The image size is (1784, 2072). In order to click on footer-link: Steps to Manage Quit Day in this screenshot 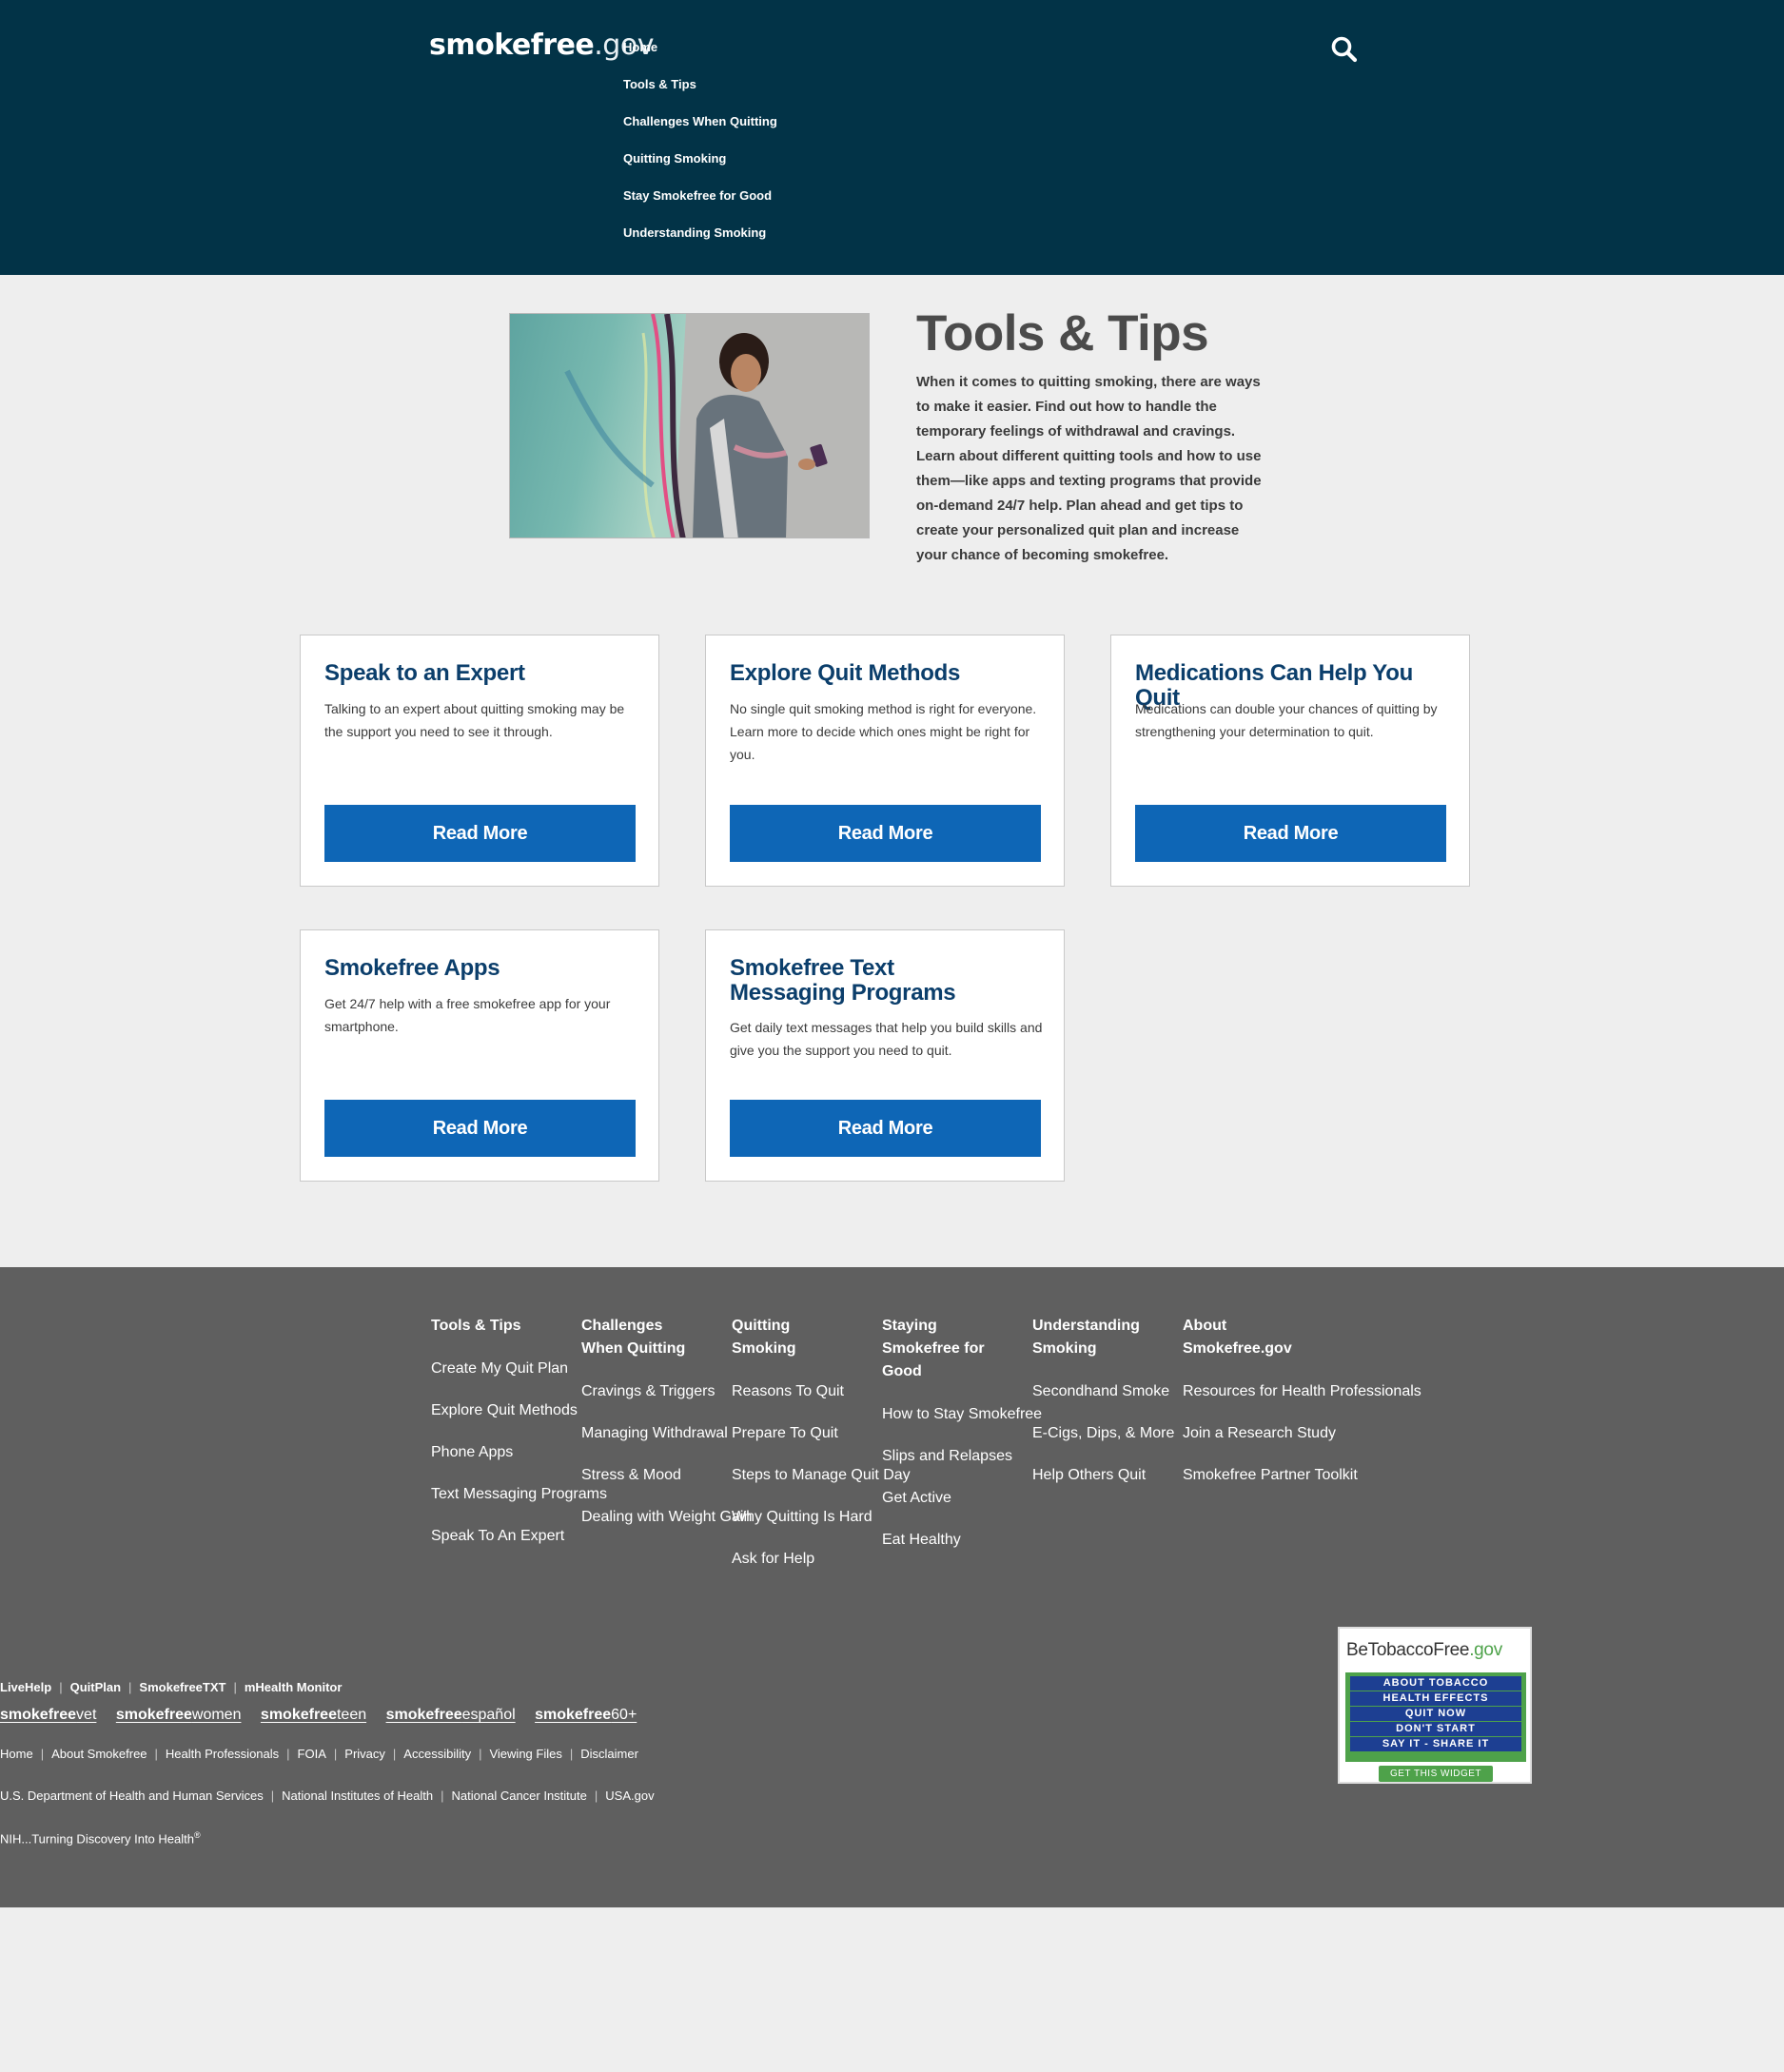, I will do `click(821, 1475)`.